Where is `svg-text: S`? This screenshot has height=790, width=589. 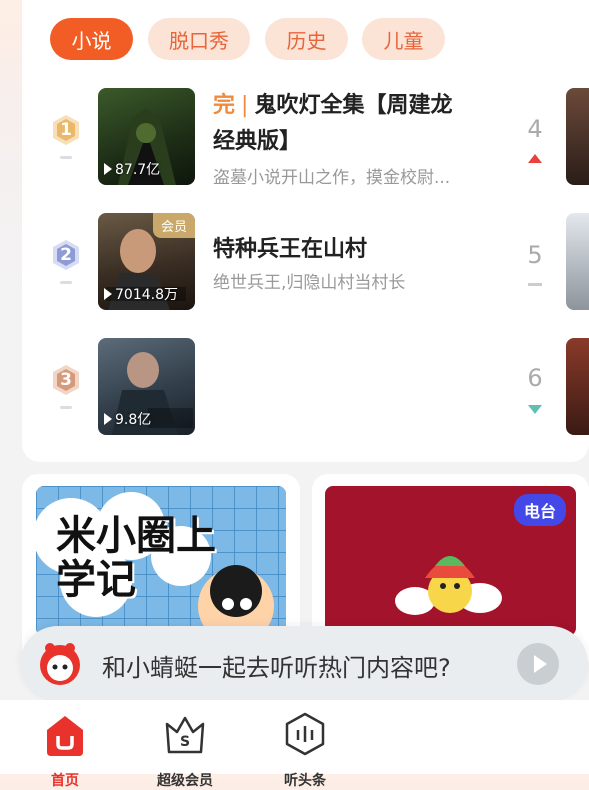
svg-text: S is located at coordinates (185, 742).